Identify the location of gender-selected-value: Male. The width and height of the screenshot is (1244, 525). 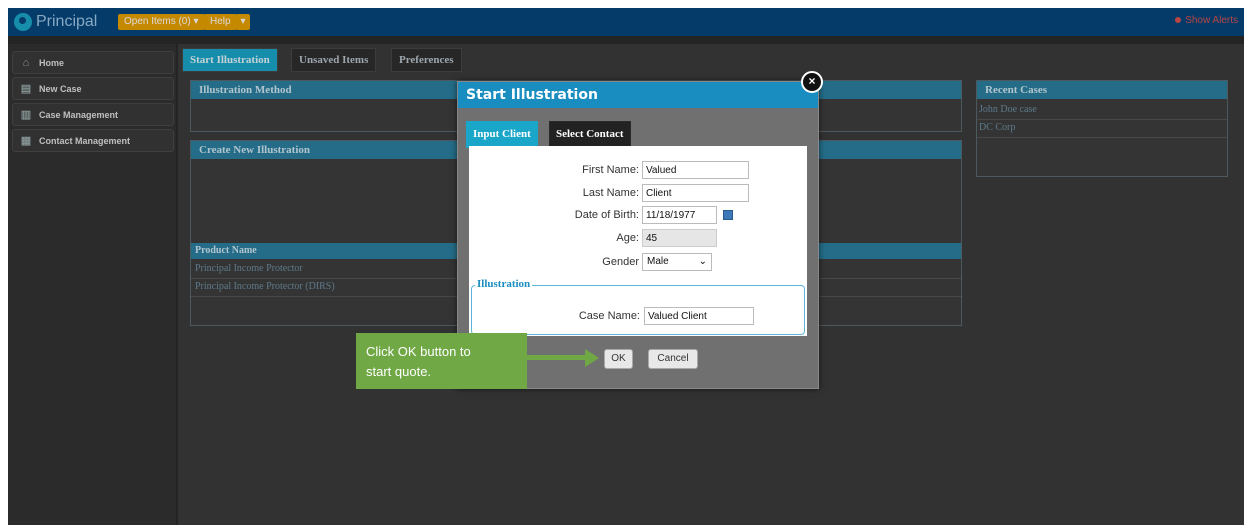
(658, 261).